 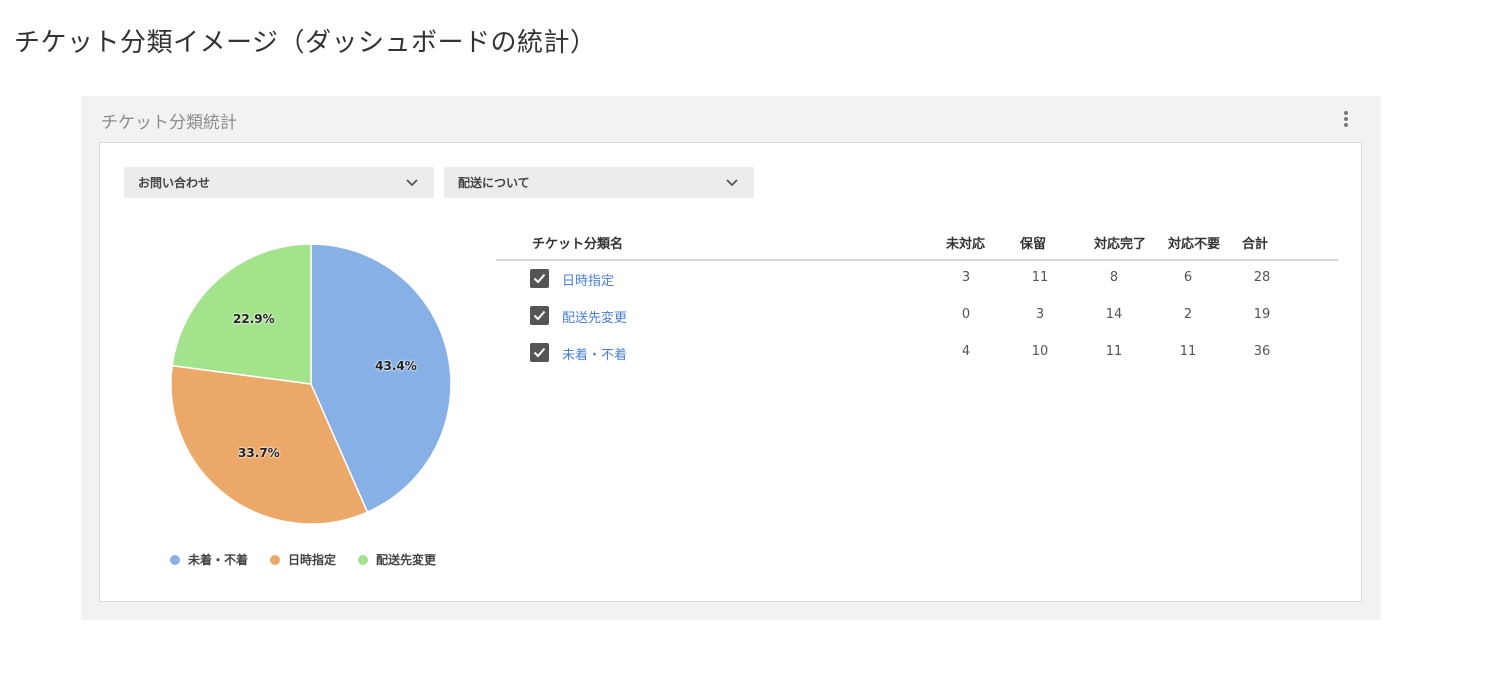 What do you see at coordinates (259, 453) in the screenshot?
I see `pie-slice-label: 33.7%` at bounding box center [259, 453].